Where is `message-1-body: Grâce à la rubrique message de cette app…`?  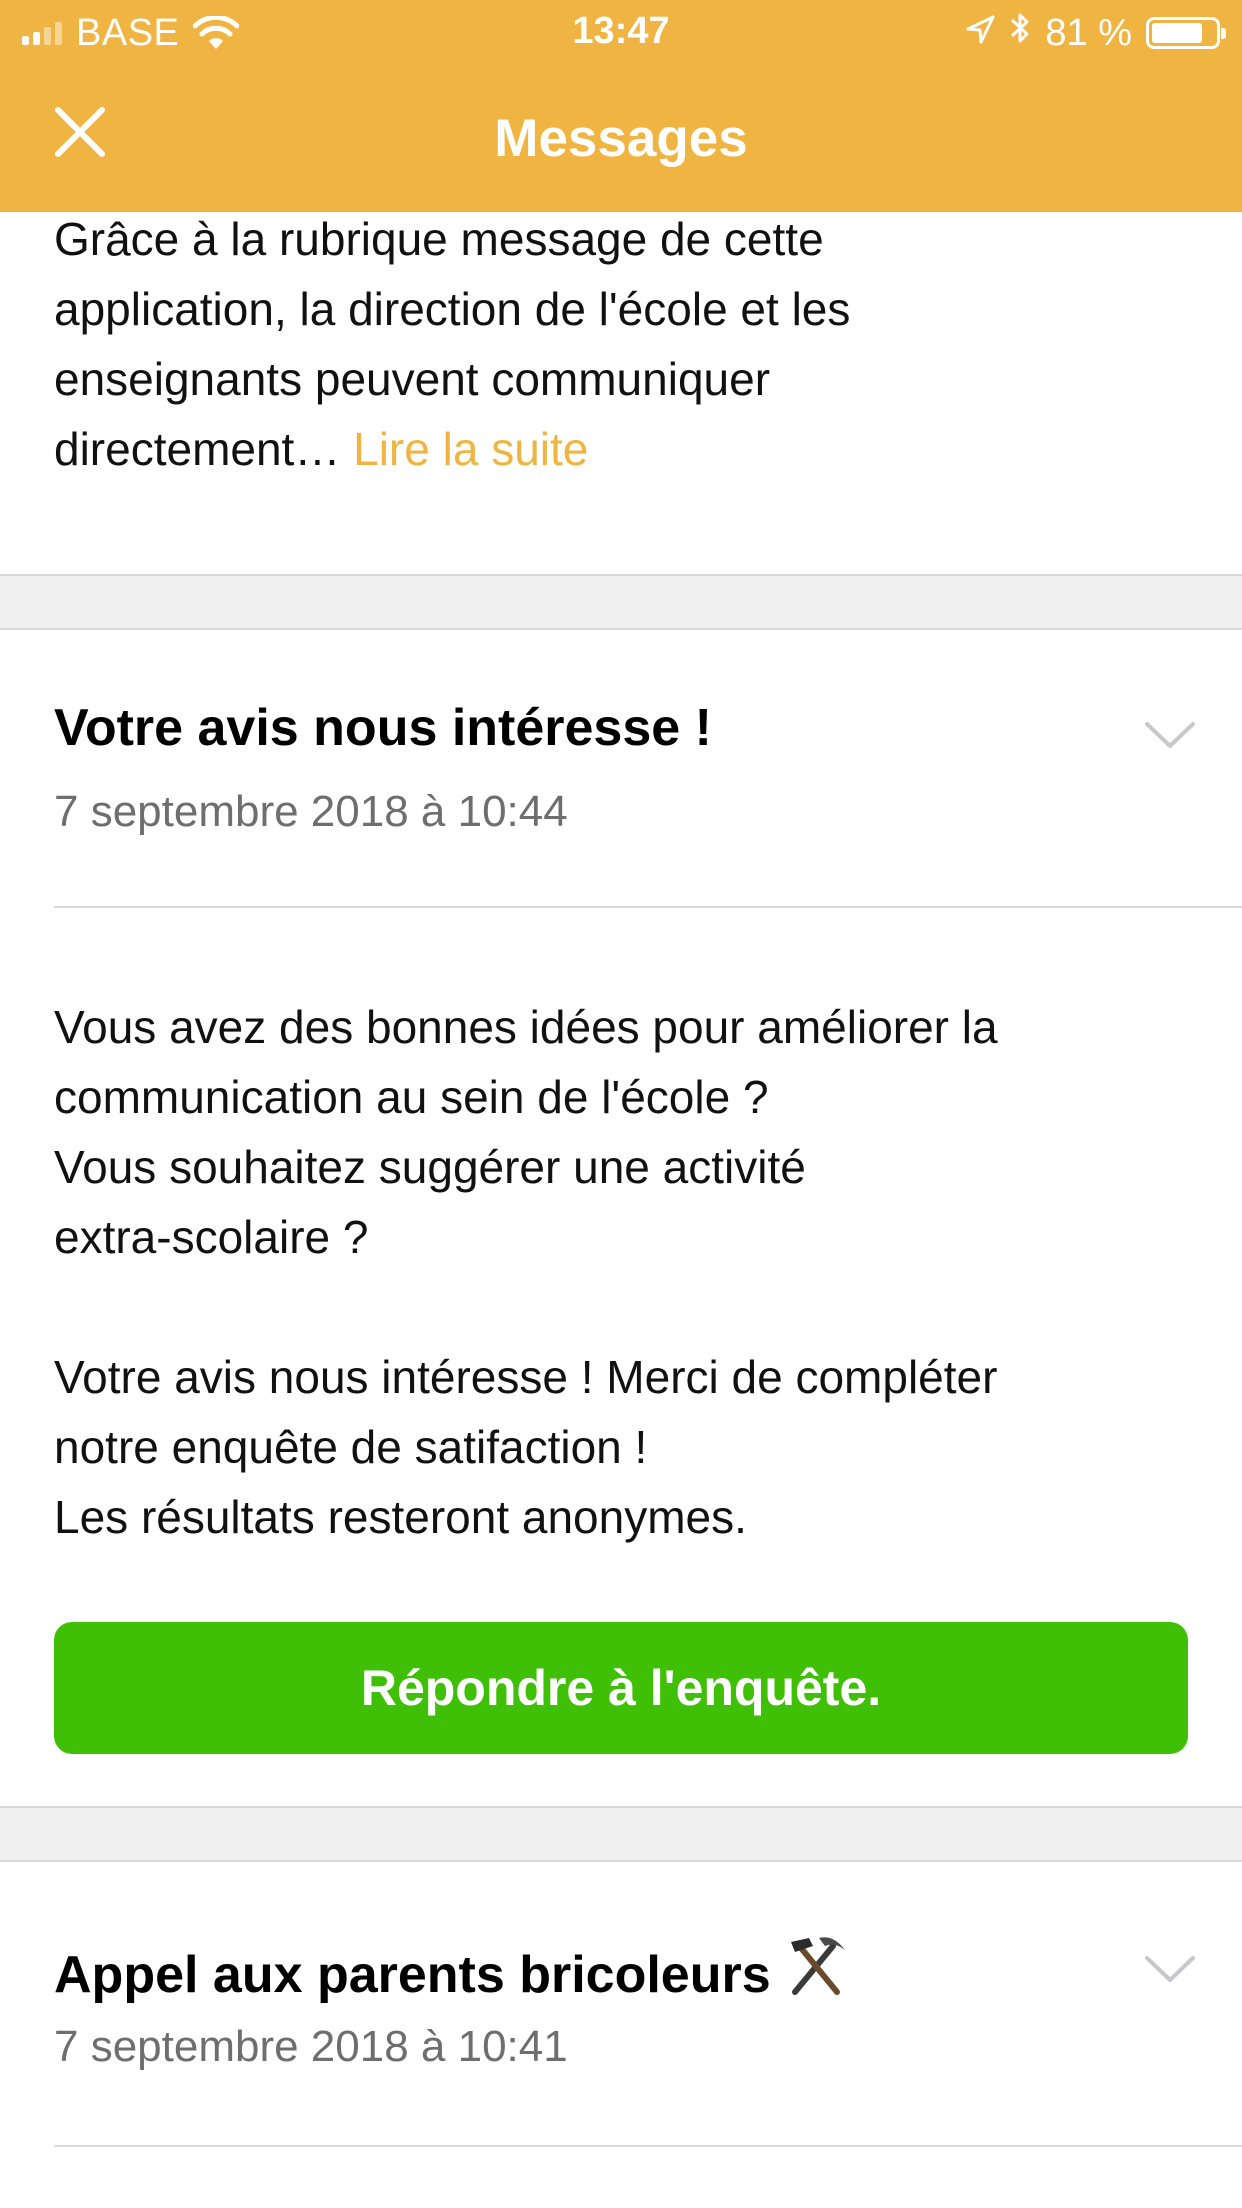 message-1-body: Grâce à la rubrique message de cette app… is located at coordinates (452, 344).